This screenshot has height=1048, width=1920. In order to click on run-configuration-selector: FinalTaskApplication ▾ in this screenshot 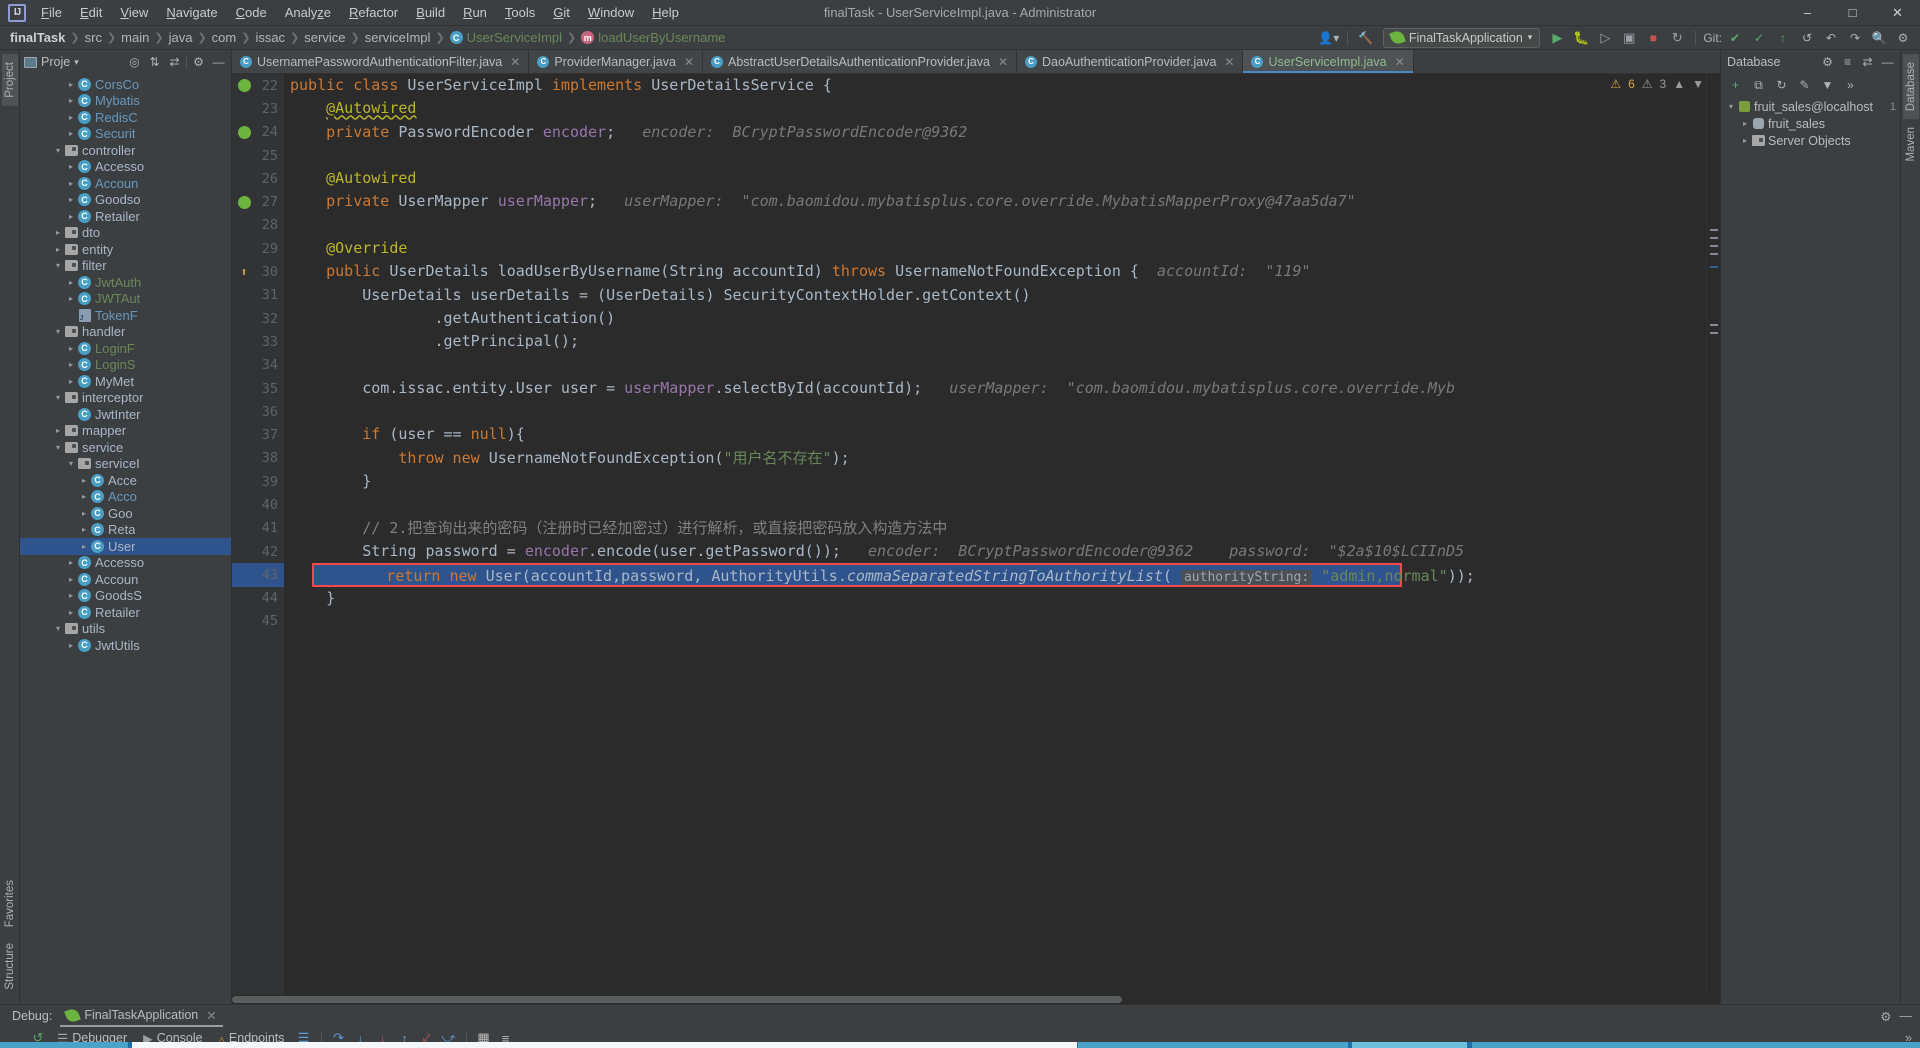, I will do `click(1461, 37)`.